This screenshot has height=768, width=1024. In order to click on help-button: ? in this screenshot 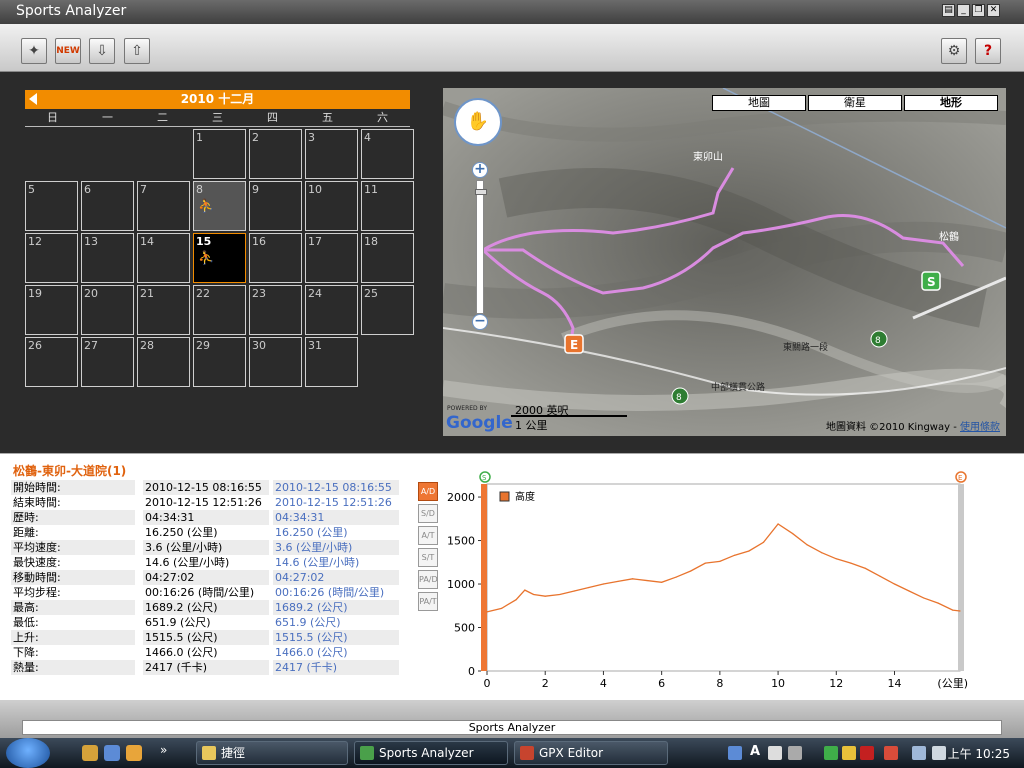, I will do `click(988, 51)`.